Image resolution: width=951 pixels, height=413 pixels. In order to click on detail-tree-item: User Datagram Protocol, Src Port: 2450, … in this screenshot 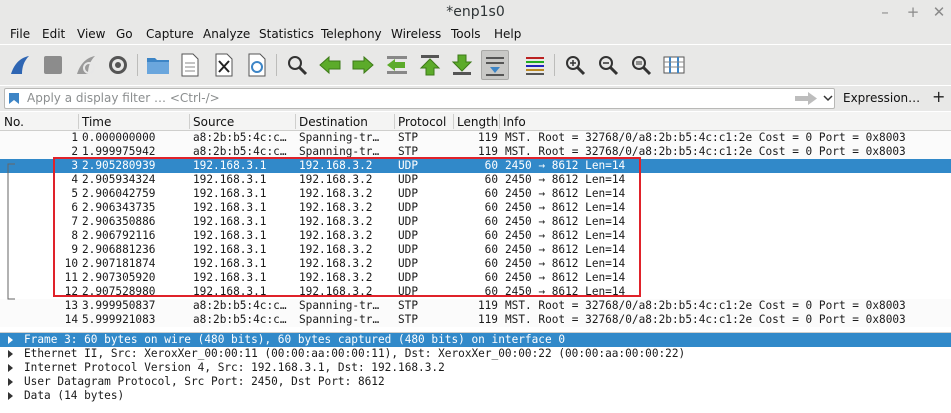, I will do `click(475, 382)`.